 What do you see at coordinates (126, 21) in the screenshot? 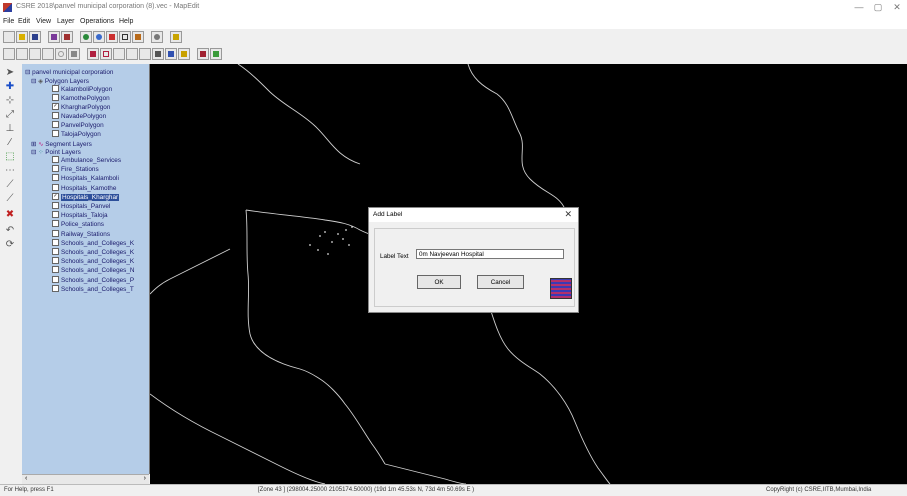
I see `menu-help: Help` at bounding box center [126, 21].